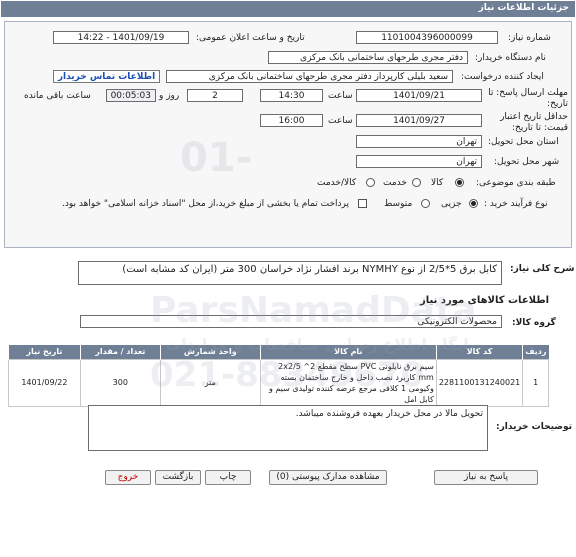  Describe the element at coordinates (169, 96) in the screenshot. I see `days-label: روز و` at that location.